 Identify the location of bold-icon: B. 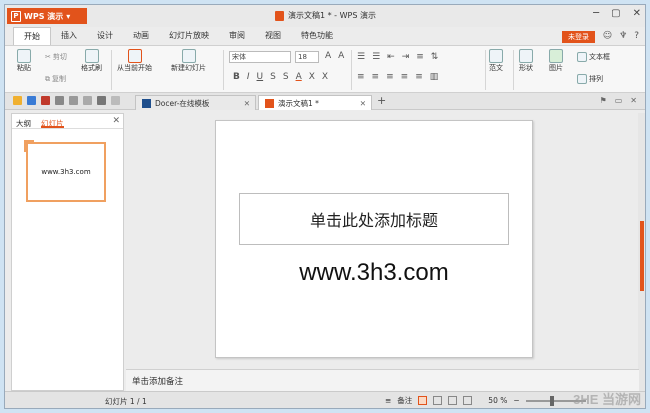
(236, 77).